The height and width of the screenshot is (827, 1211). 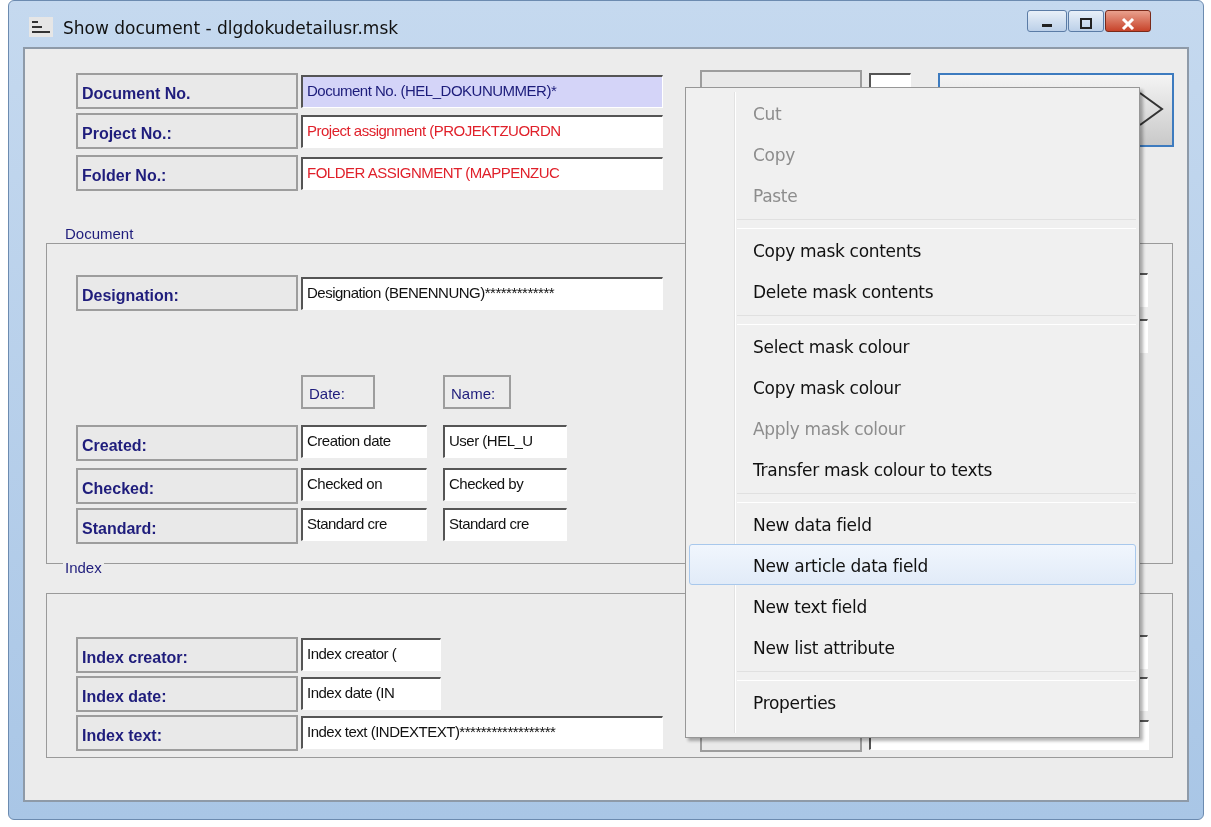 I want to click on text-field: FOLDER ASSIGNMENT (MAPPENZUC, so click(x=482, y=173).